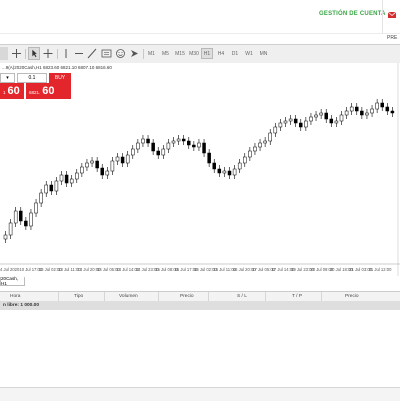 Image resolution: width=400 pixels, height=401 pixels. Describe the element at coordinates (4, 53) in the screenshot. I see `toolbar-edge-button` at that location.